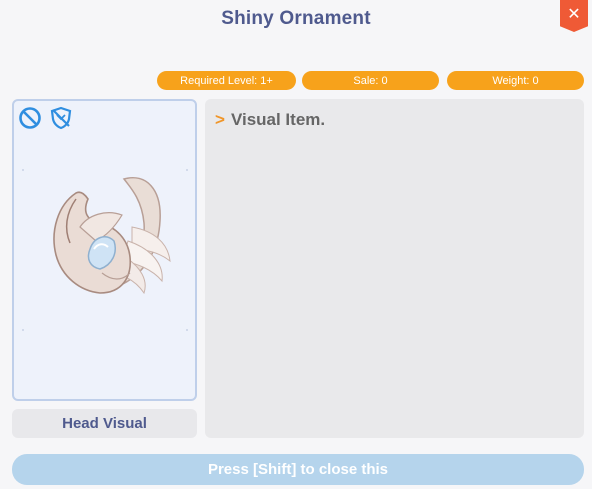  What do you see at coordinates (278, 119) in the screenshot?
I see `description-text: Visual Item.` at bounding box center [278, 119].